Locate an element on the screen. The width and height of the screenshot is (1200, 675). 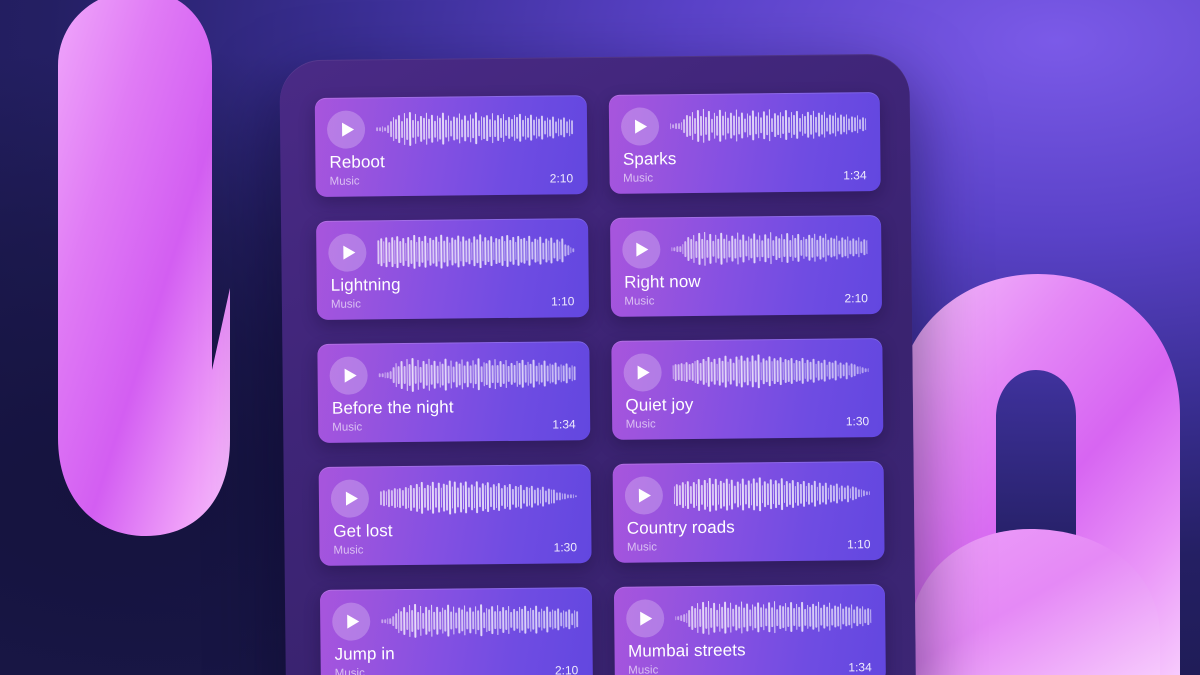
track-card: Before the night Music 1:34 is located at coordinates (453, 392).